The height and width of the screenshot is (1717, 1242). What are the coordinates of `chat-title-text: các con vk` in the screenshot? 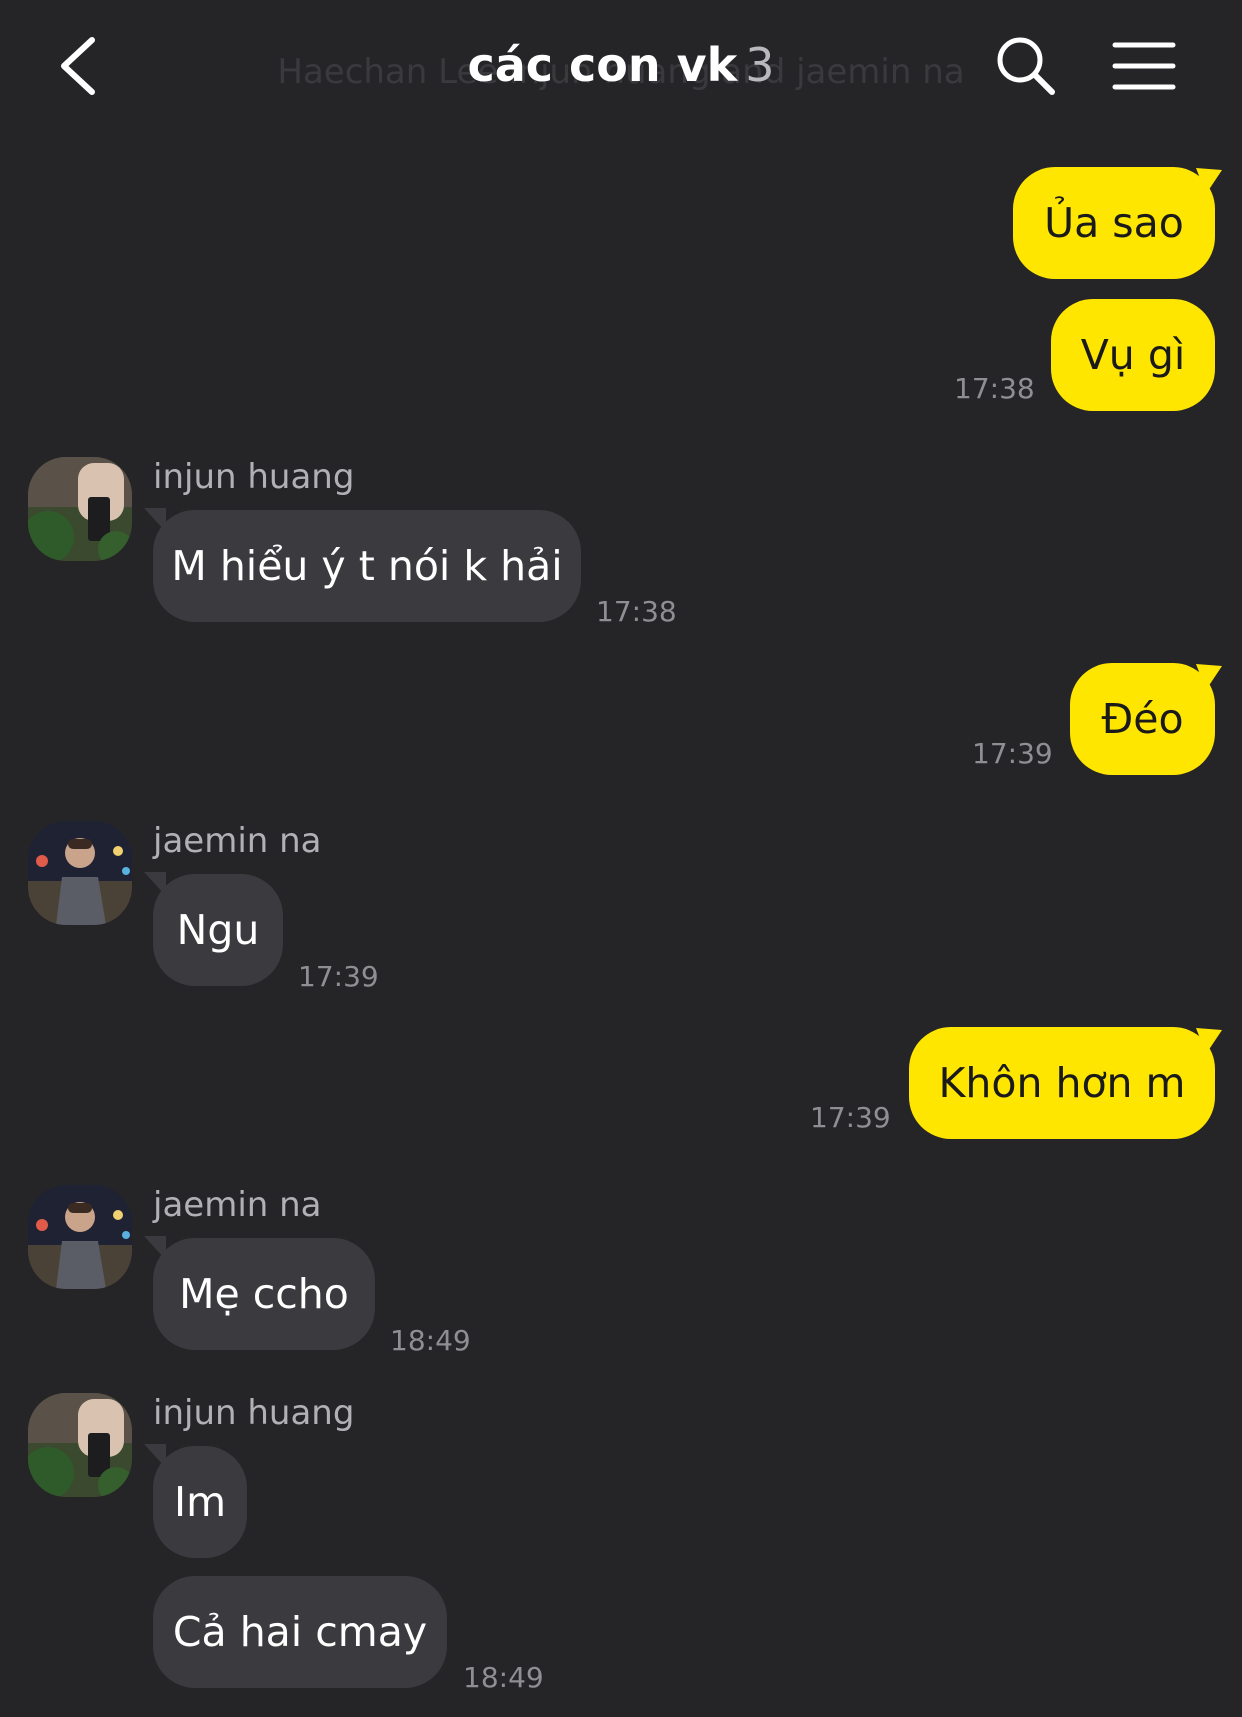 It's located at (602, 65).